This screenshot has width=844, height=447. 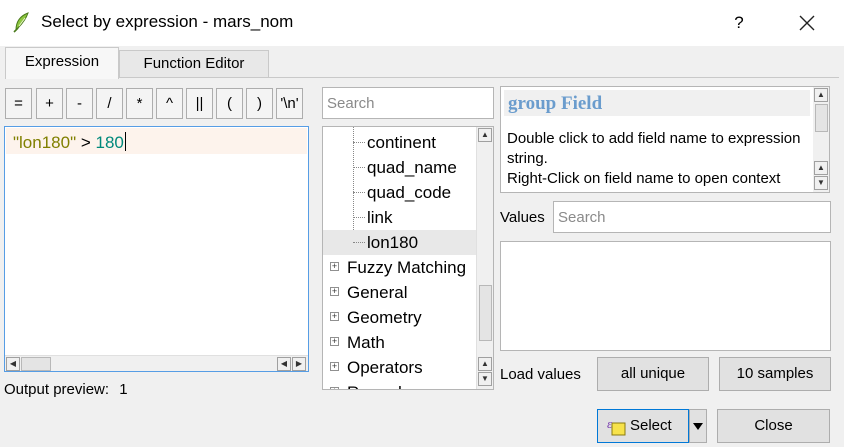 I want to click on tab-expression: Expression, so click(x=62, y=63).